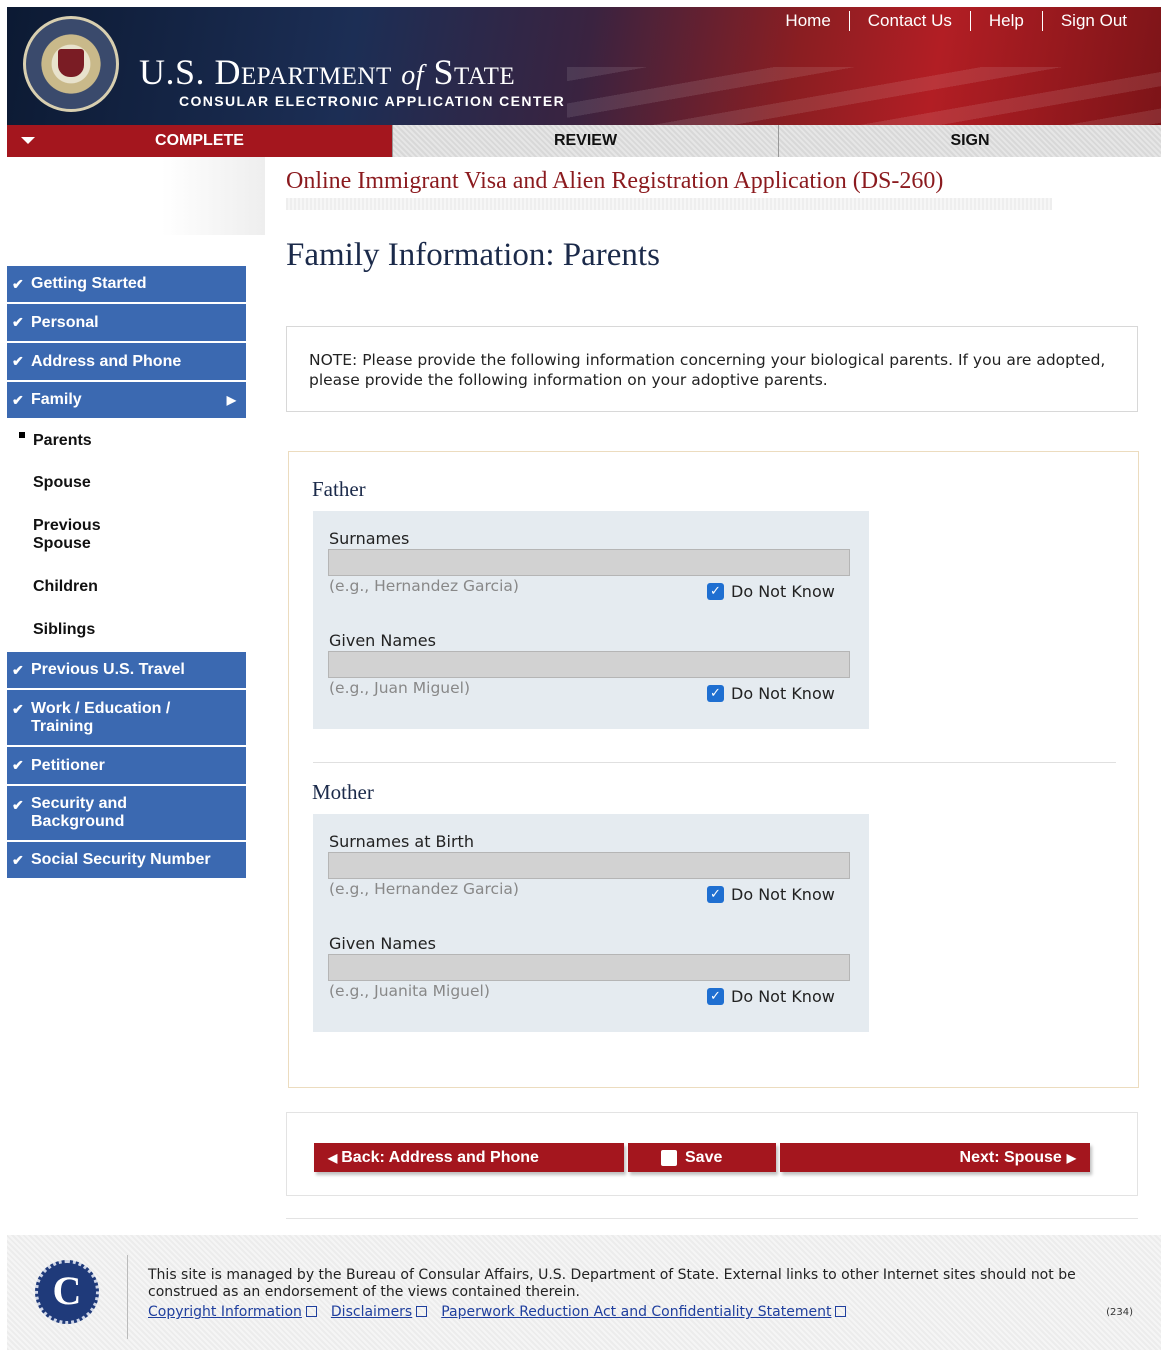 This screenshot has width=1161, height=1350. What do you see at coordinates (771, 693) in the screenshot?
I see `father-given-names-do-not-know: ✓ Do Not Know` at bounding box center [771, 693].